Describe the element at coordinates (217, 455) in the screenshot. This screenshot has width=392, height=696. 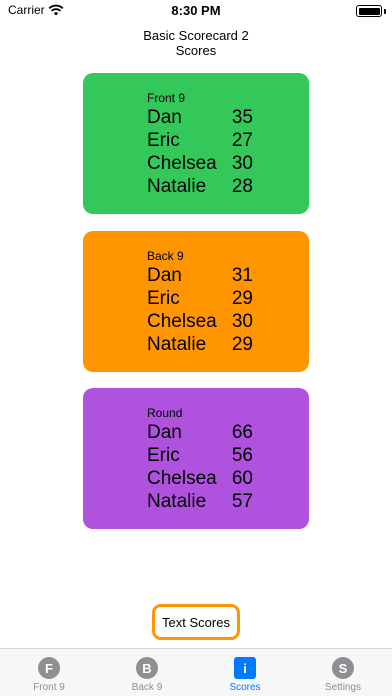
I see `score-row: Eric 56` at that location.